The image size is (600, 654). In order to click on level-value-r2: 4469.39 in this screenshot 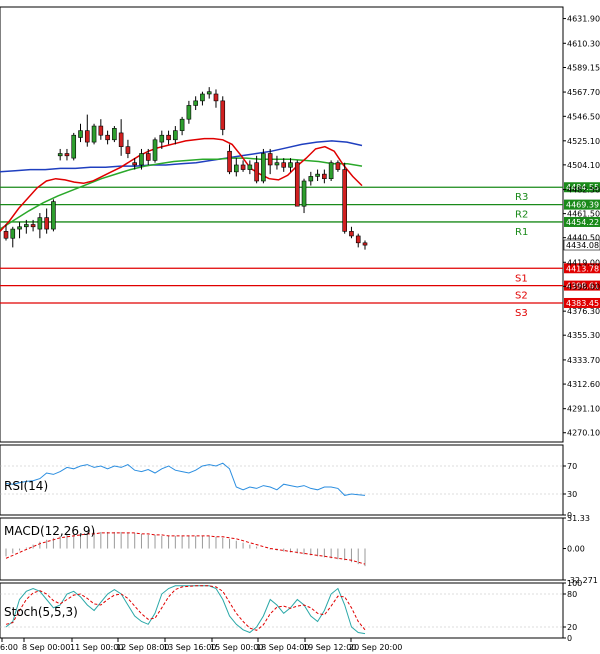, I will do `click(582, 205)`.